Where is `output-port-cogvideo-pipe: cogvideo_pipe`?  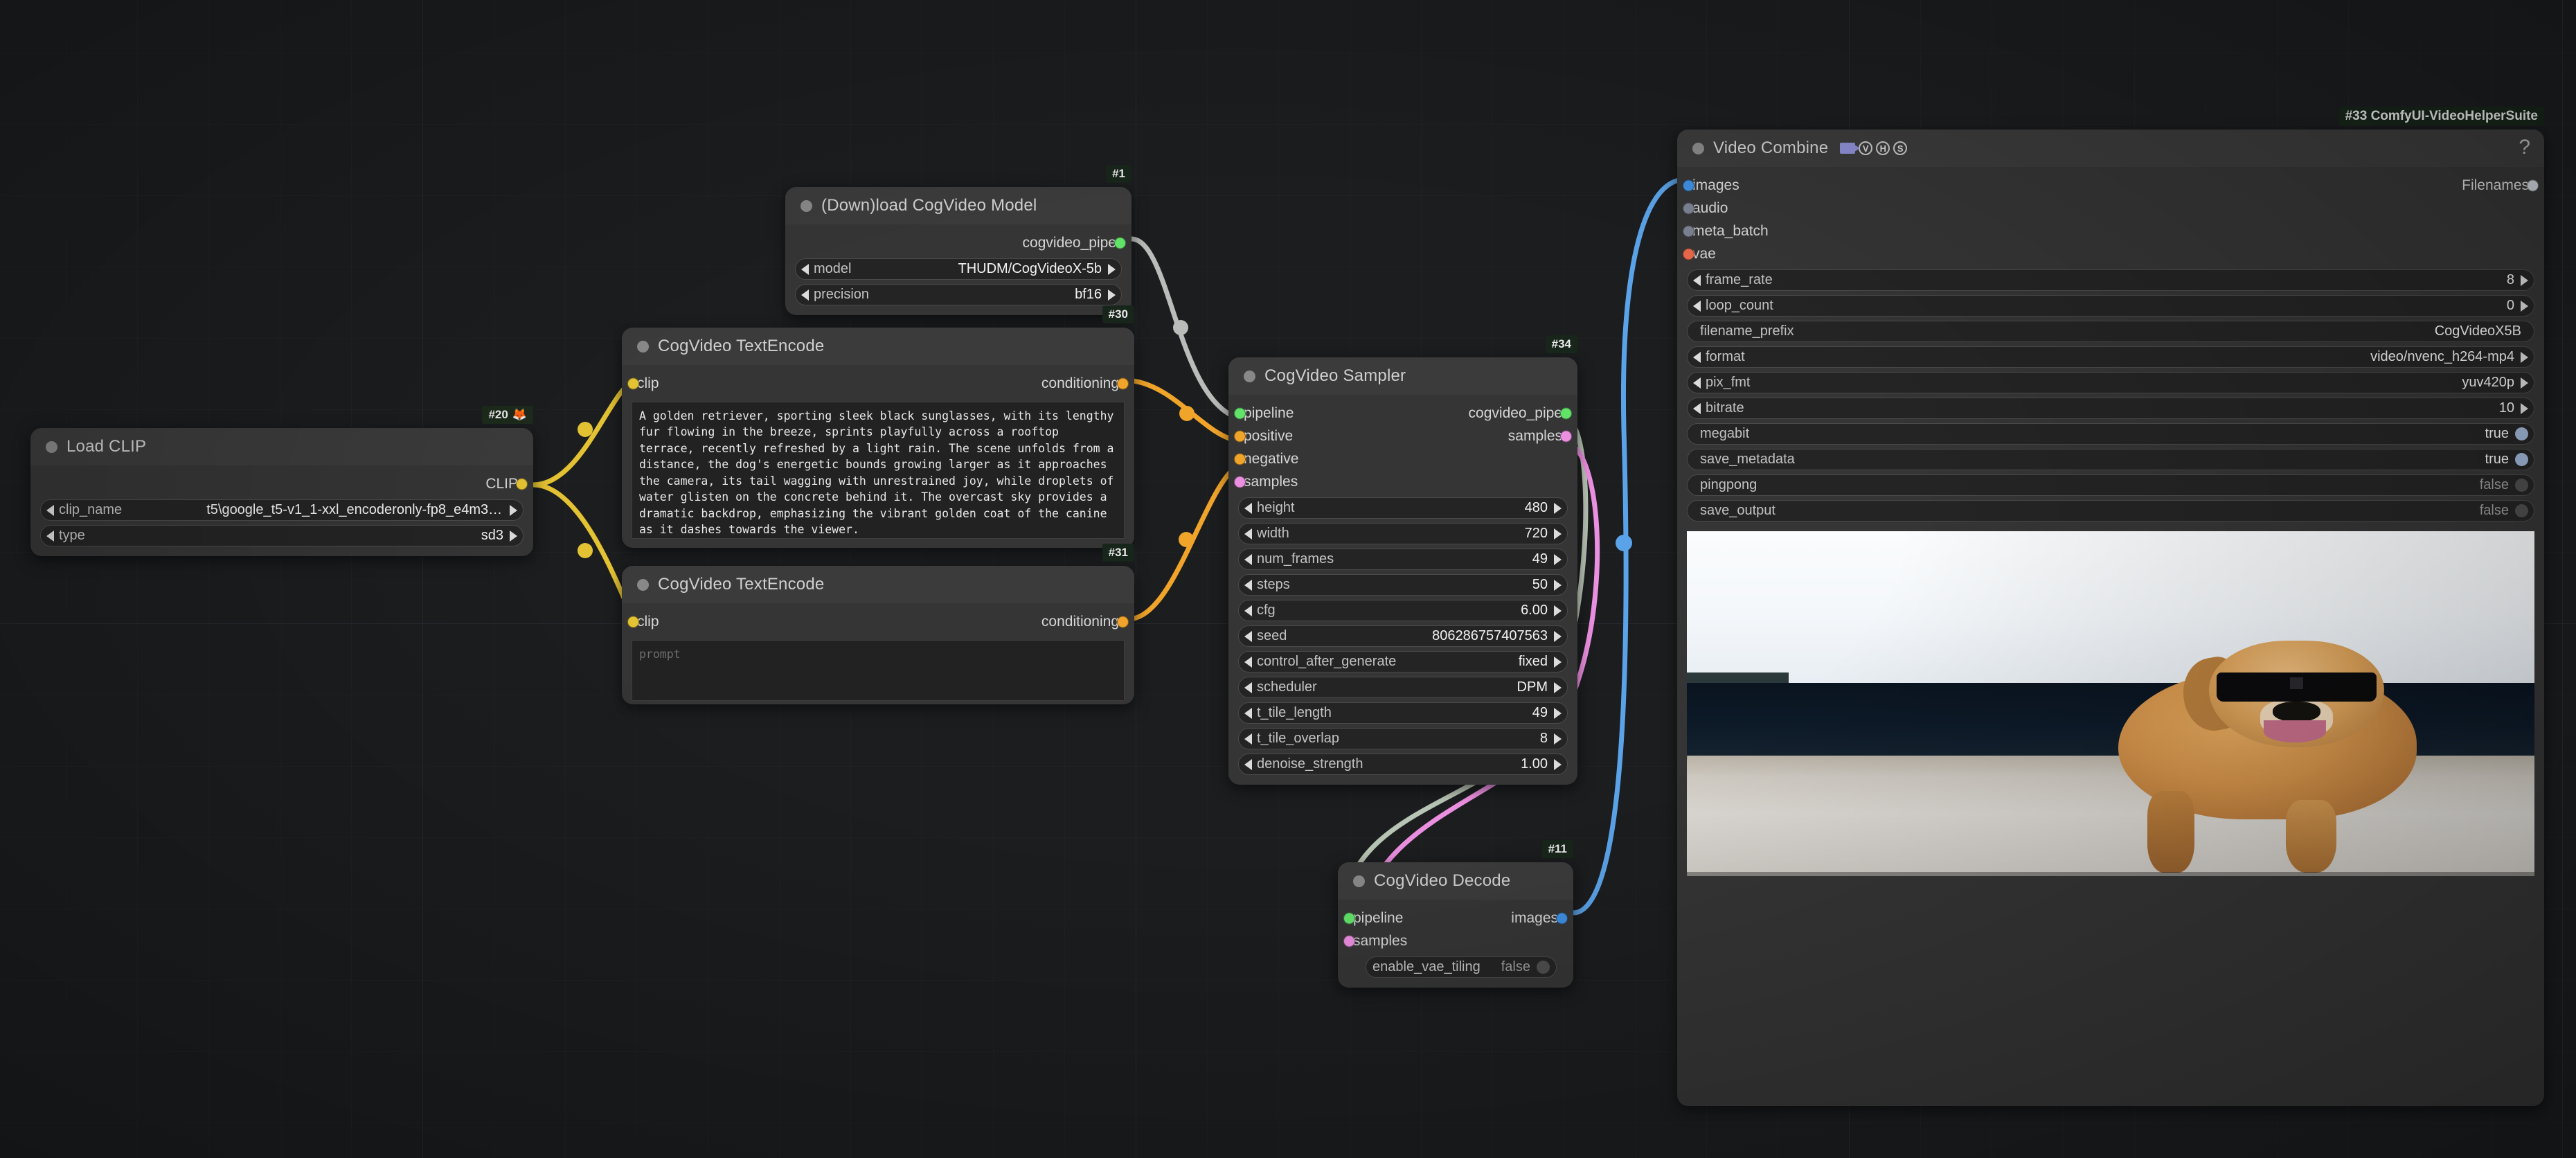
output-port-cogvideo-pipe: cogvideo_pipe is located at coordinates (959, 242).